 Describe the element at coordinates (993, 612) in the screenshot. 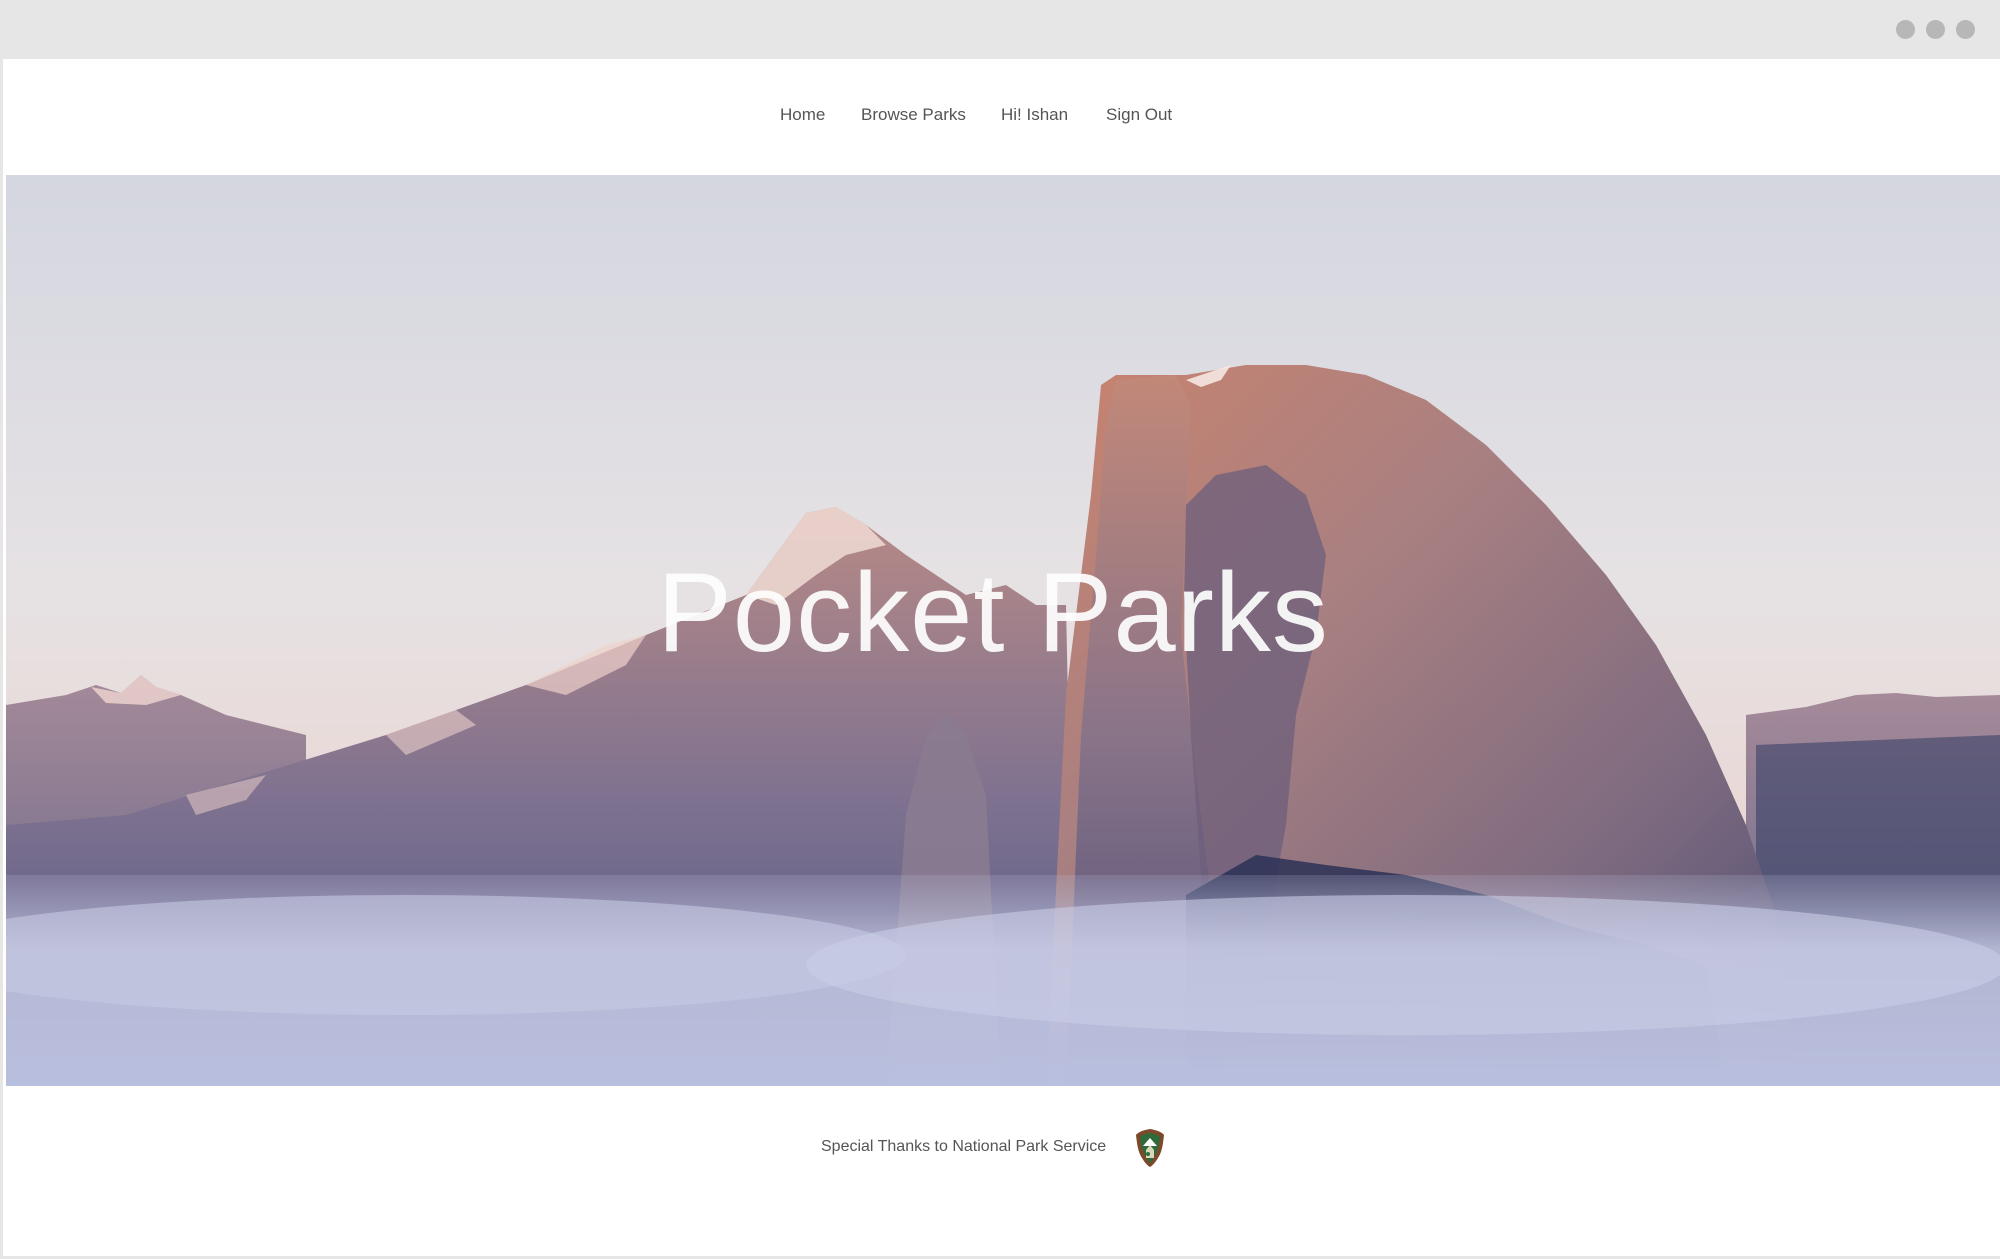

I see `hero-title: Pocket Parks` at that location.